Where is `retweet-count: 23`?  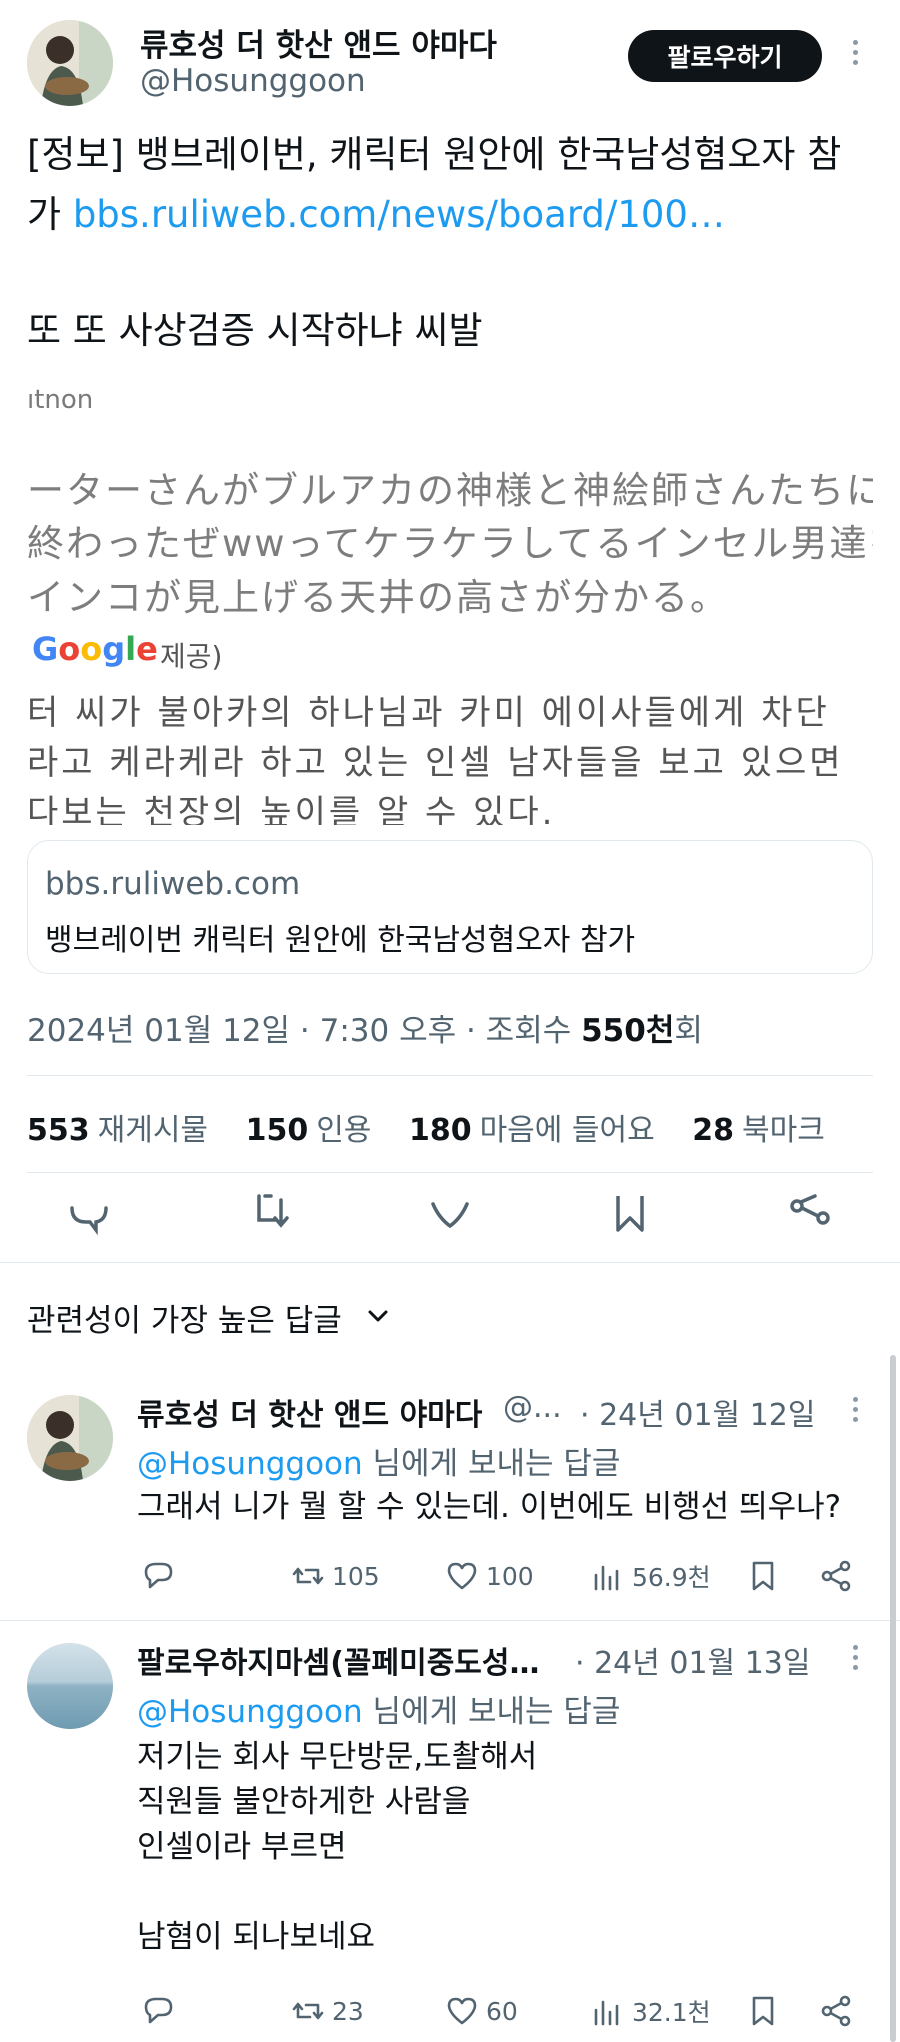 retweet-count: 23 is located at coordinates (348, 2011).